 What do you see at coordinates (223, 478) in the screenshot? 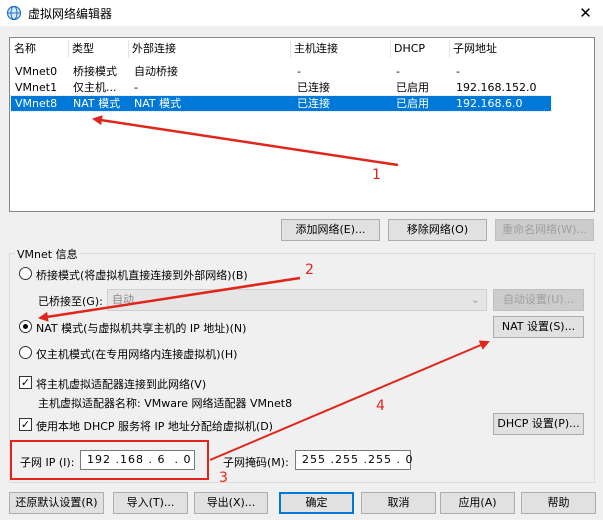
I see `annotation-number-3: 3` at bounding box center [223, 478].